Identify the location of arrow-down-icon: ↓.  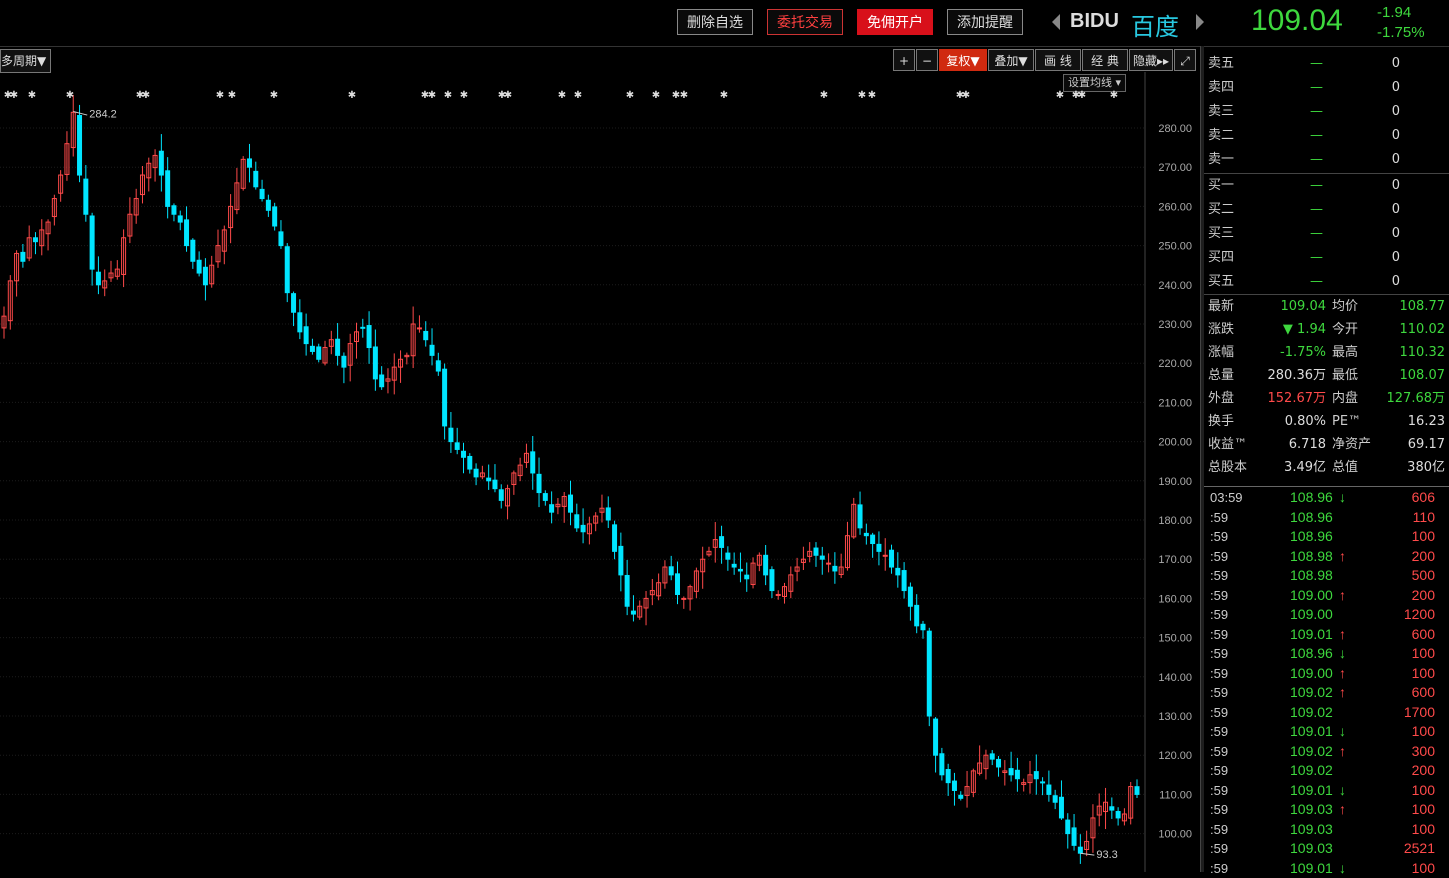
(1342, 498).